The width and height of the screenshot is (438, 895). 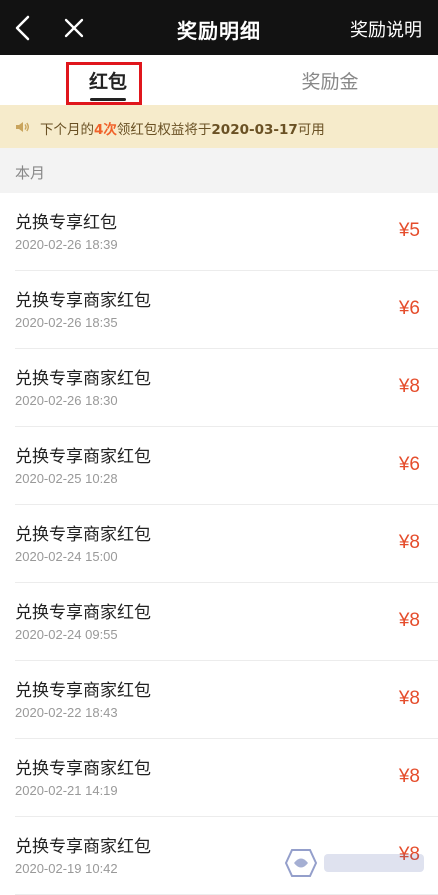 I want to click on item-time: 2020-02-24 09:55, so click(x=66, y=634).